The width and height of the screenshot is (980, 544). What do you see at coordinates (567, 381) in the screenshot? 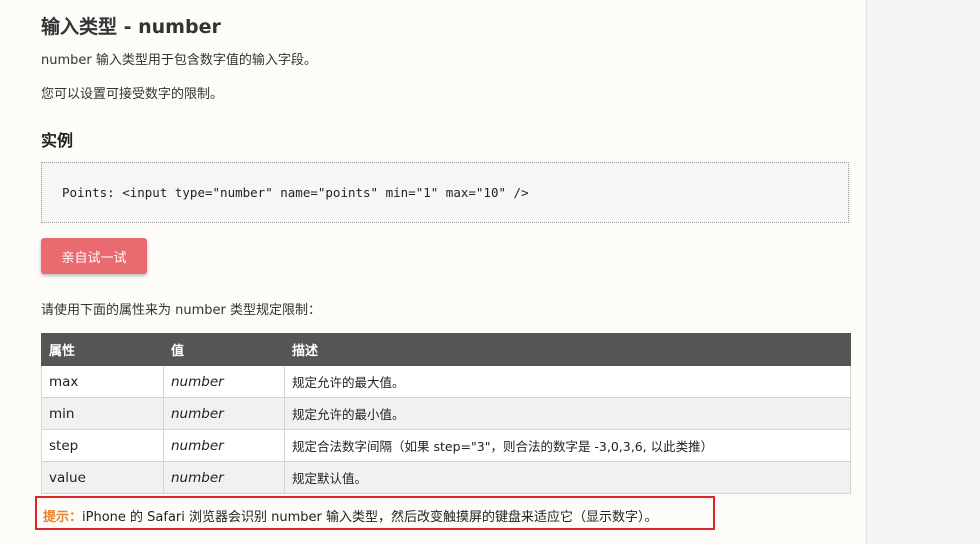
I see `cell-desc: 规定允许的最大值。` at bounding box center [567, 381].